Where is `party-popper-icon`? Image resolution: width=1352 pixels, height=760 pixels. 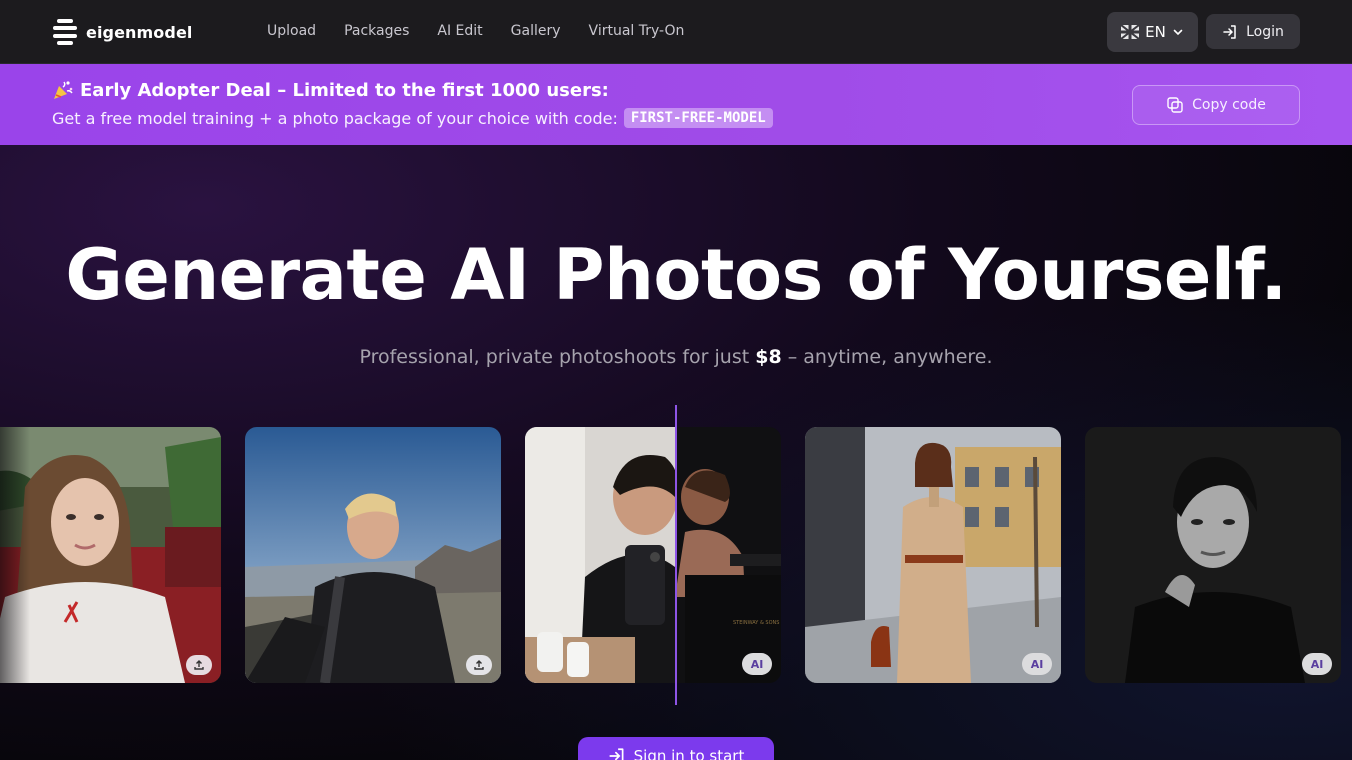
party-popper-icon is located at coordinates (63, 90).